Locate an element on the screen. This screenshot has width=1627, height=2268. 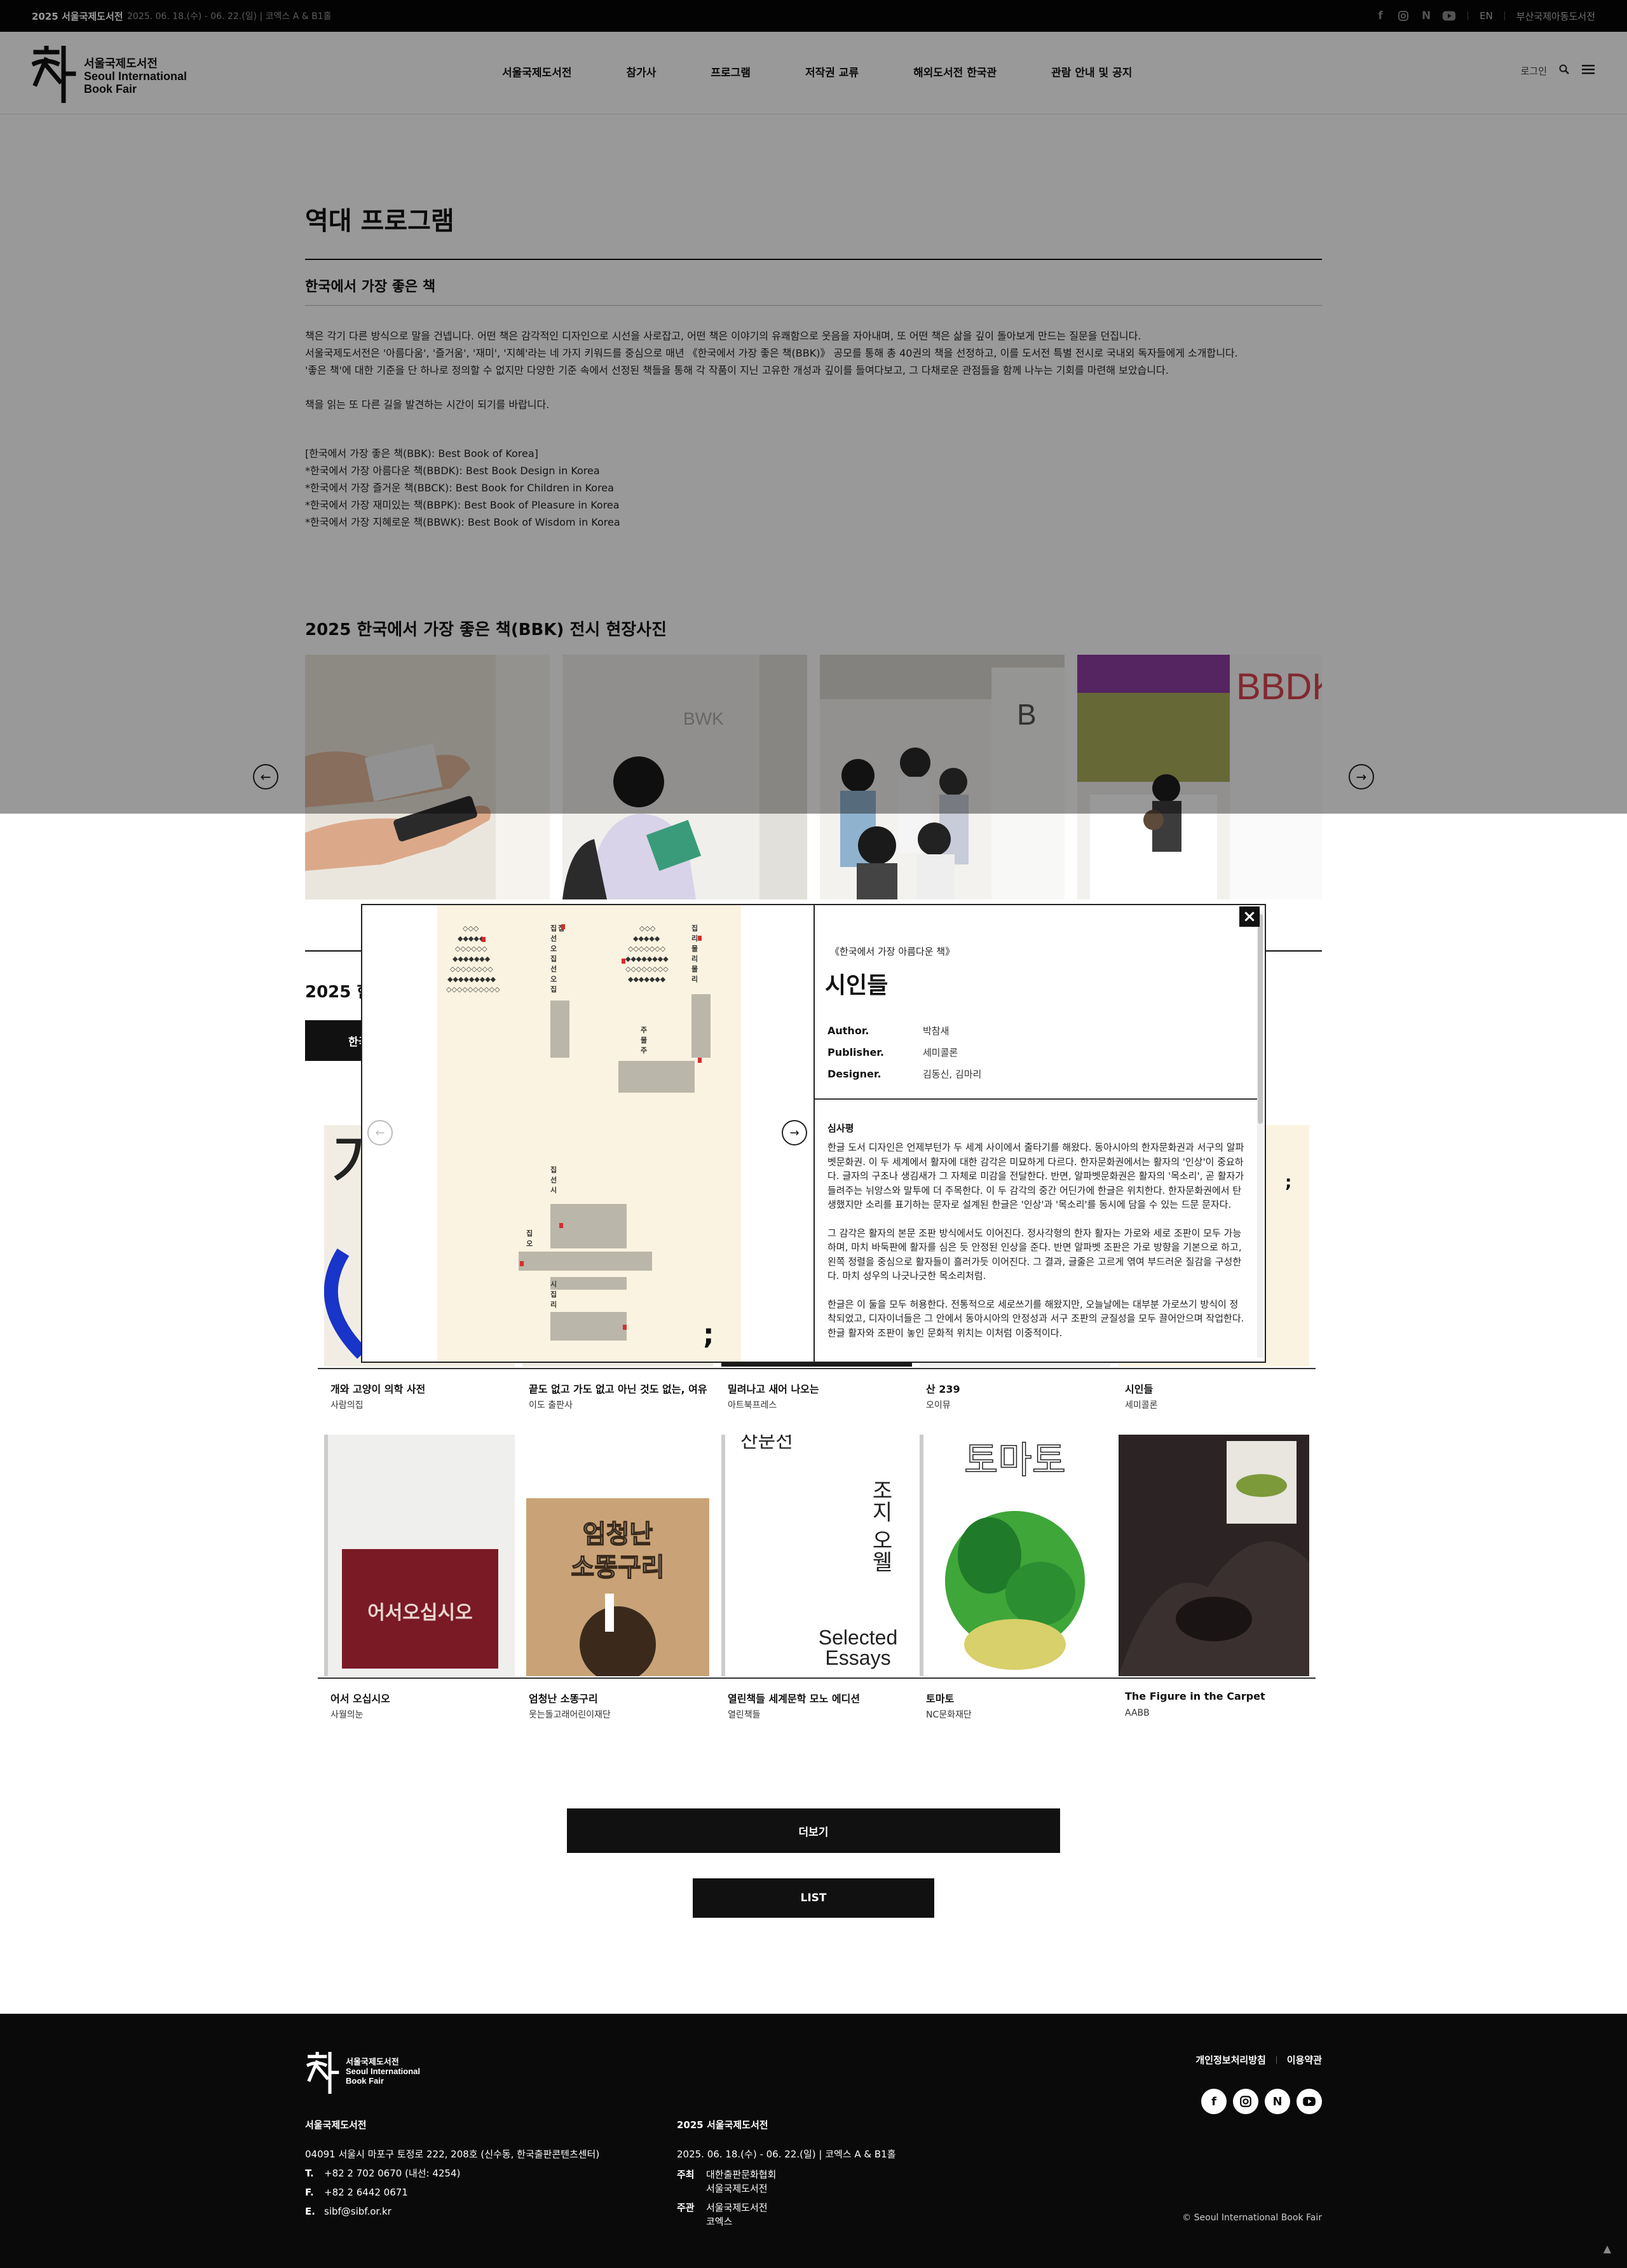
book-publisher: 아트북프레스 is located at coordinates (752, 1405).